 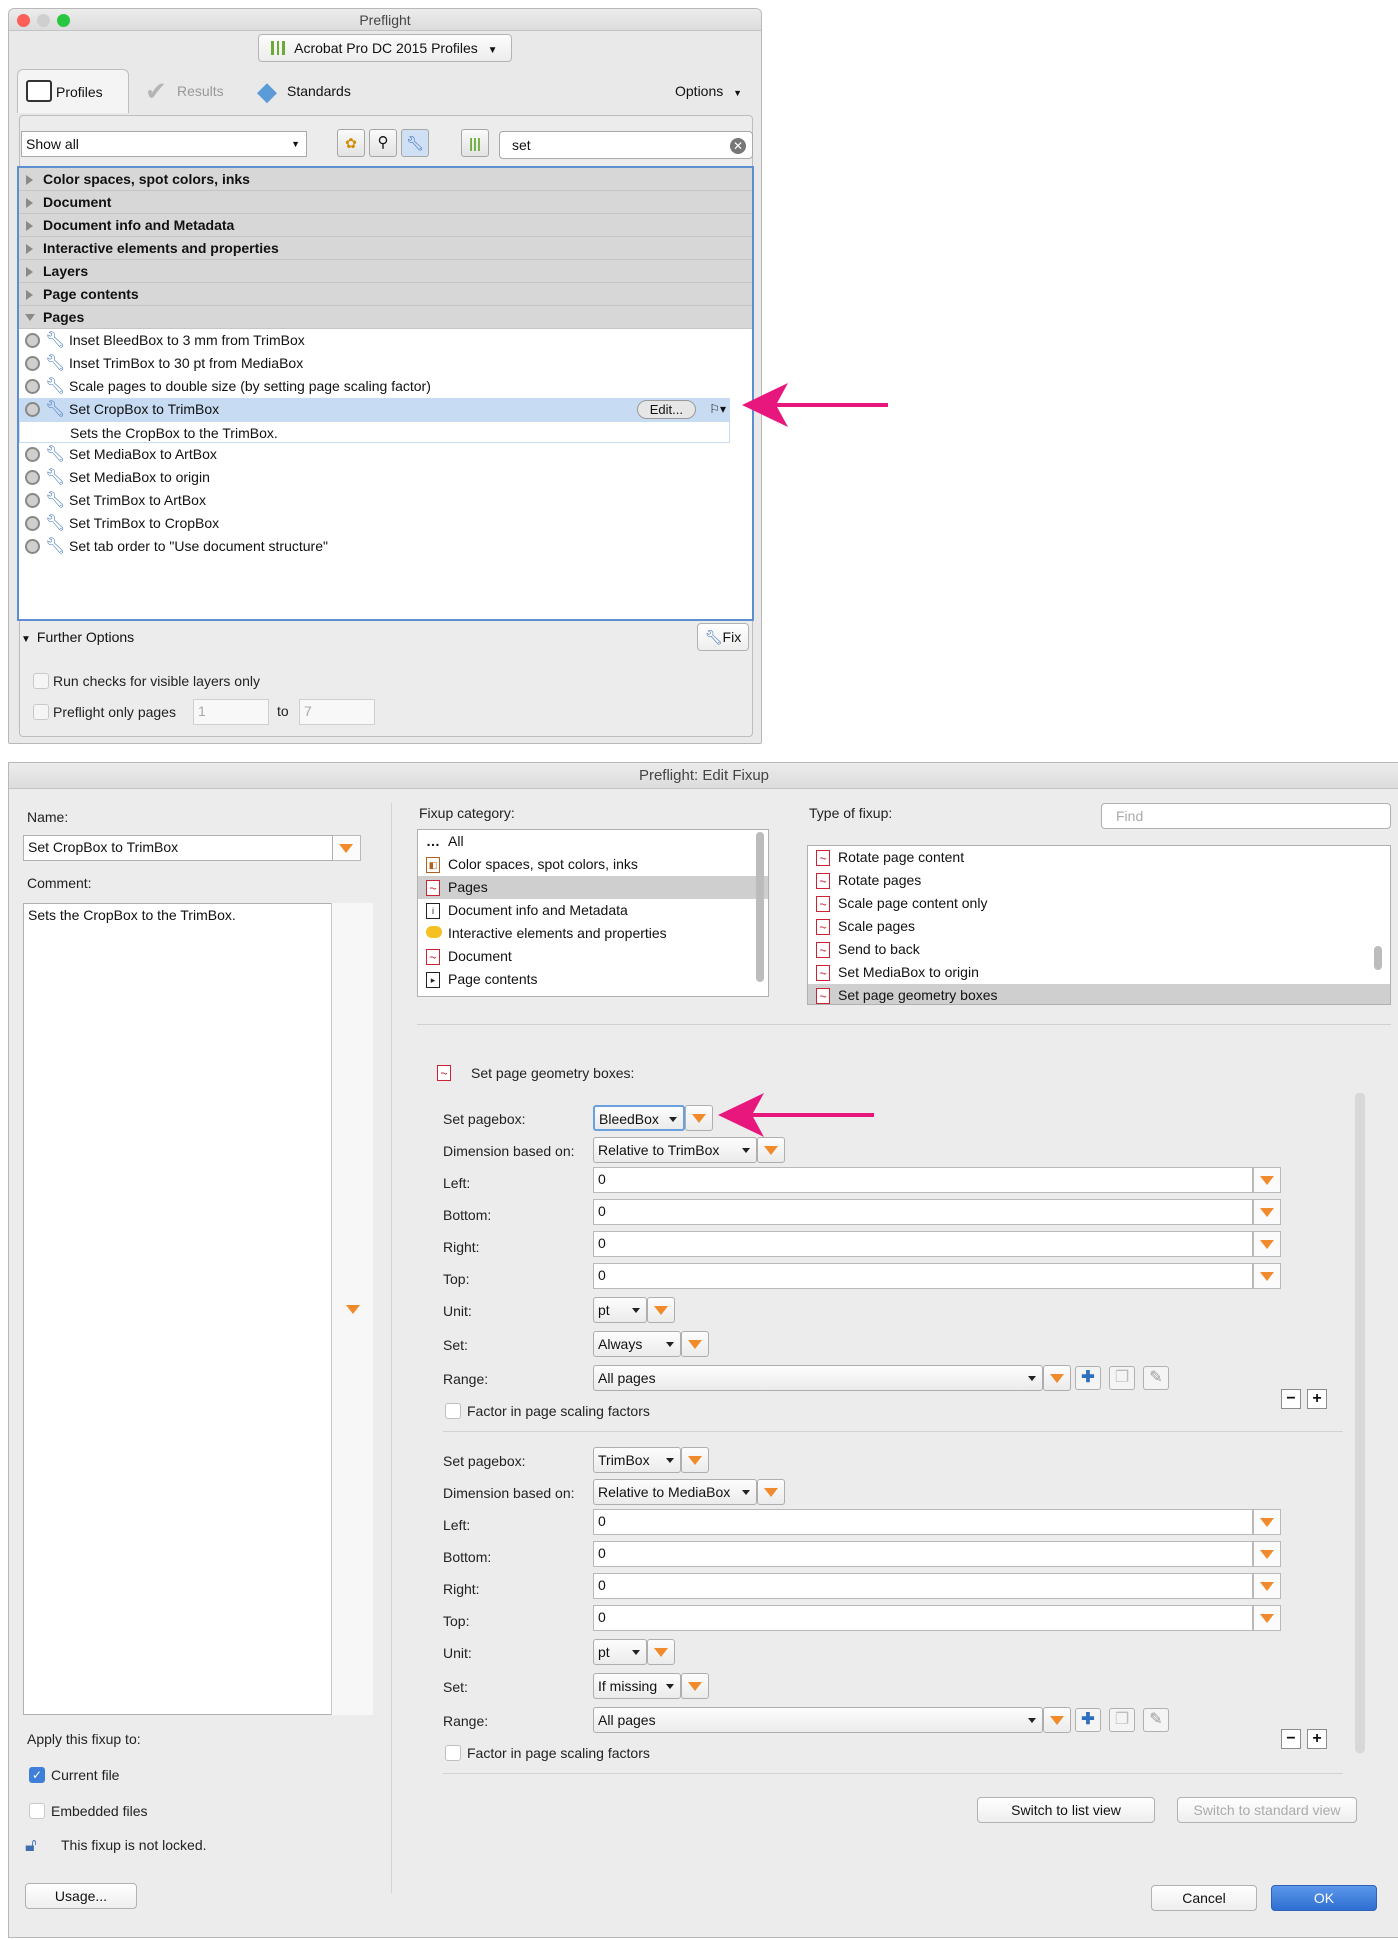 I want to click on left-input-1: 0, so click(x=923, y=1180).